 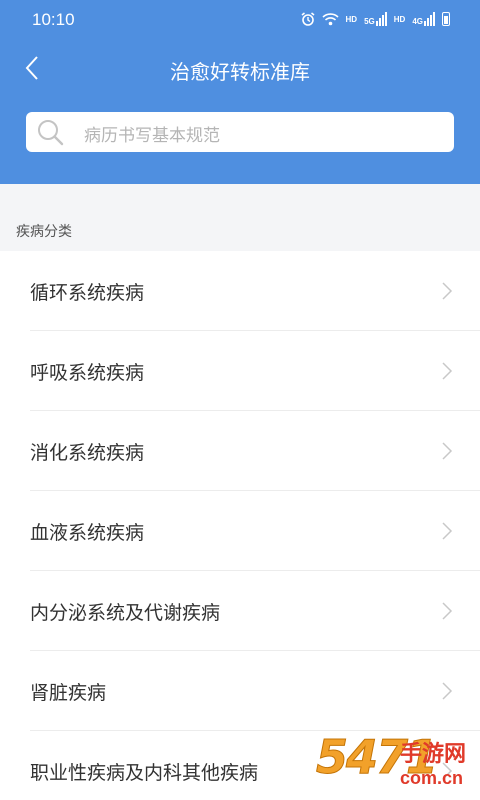 What do you see at coordinates (152, 136) in the screenshot?
I see `search-placeholder: 病历书写基本规范` at bounding box center [152, 136].